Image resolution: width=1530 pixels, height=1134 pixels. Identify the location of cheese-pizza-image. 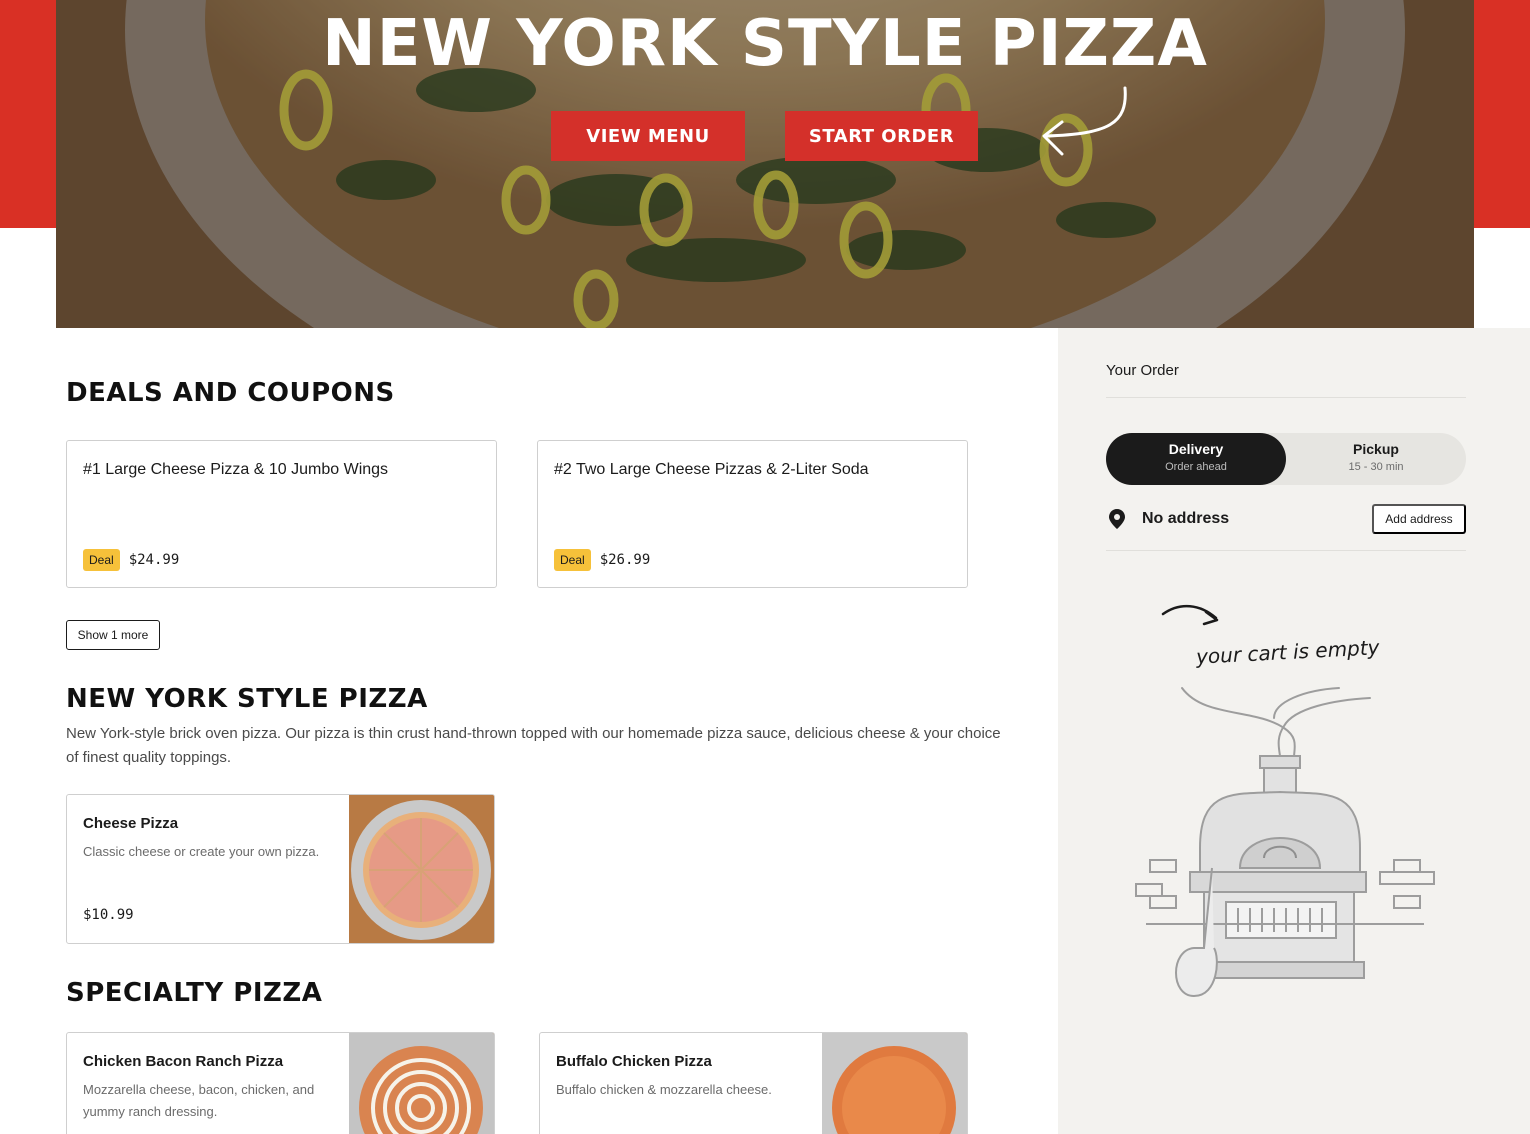
(421, 869).